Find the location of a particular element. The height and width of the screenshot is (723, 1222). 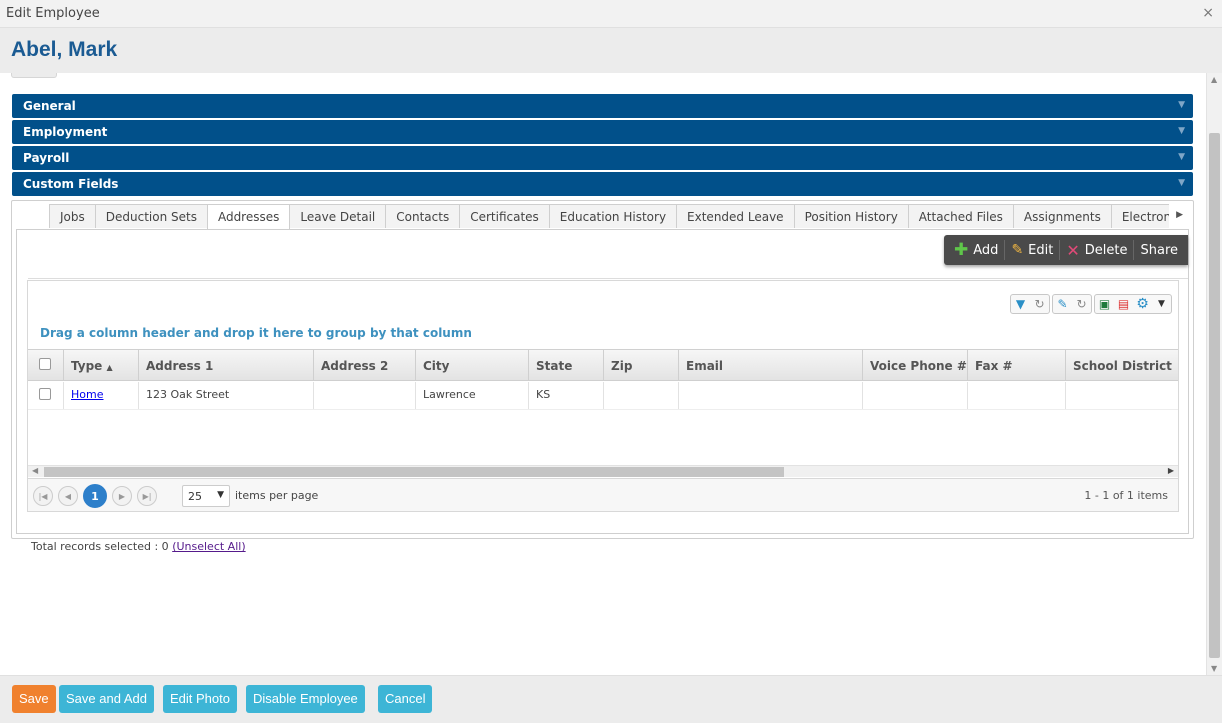

column-header-label: Address 2 is located at coordinates (355, 366).